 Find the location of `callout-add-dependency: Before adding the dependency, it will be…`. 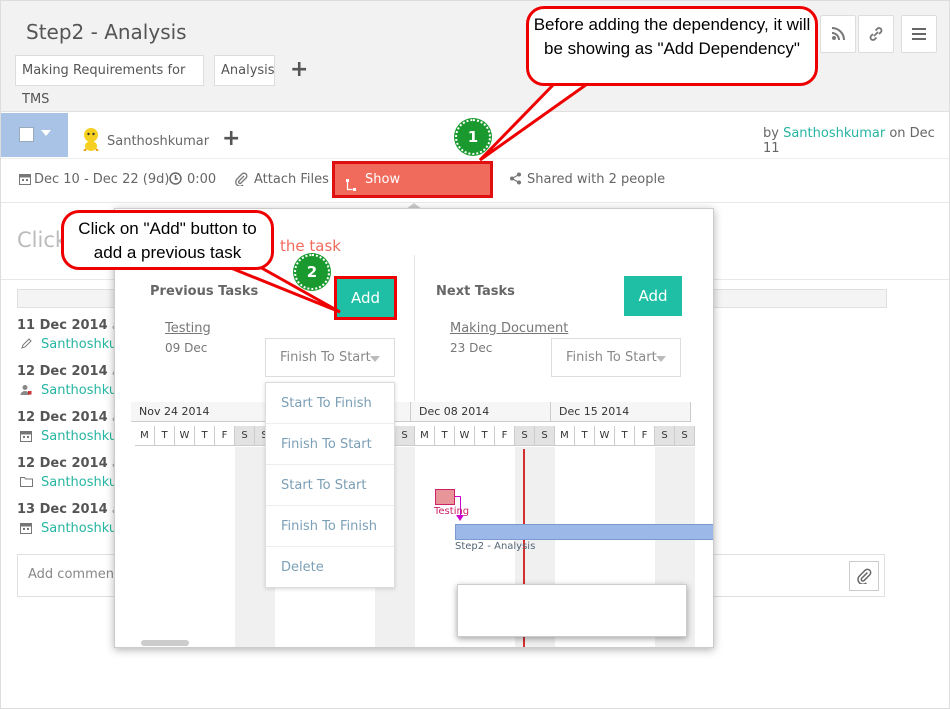

callout-add-dependency: Before adding the dependency, it will be… is located at coordinates (672, 46).